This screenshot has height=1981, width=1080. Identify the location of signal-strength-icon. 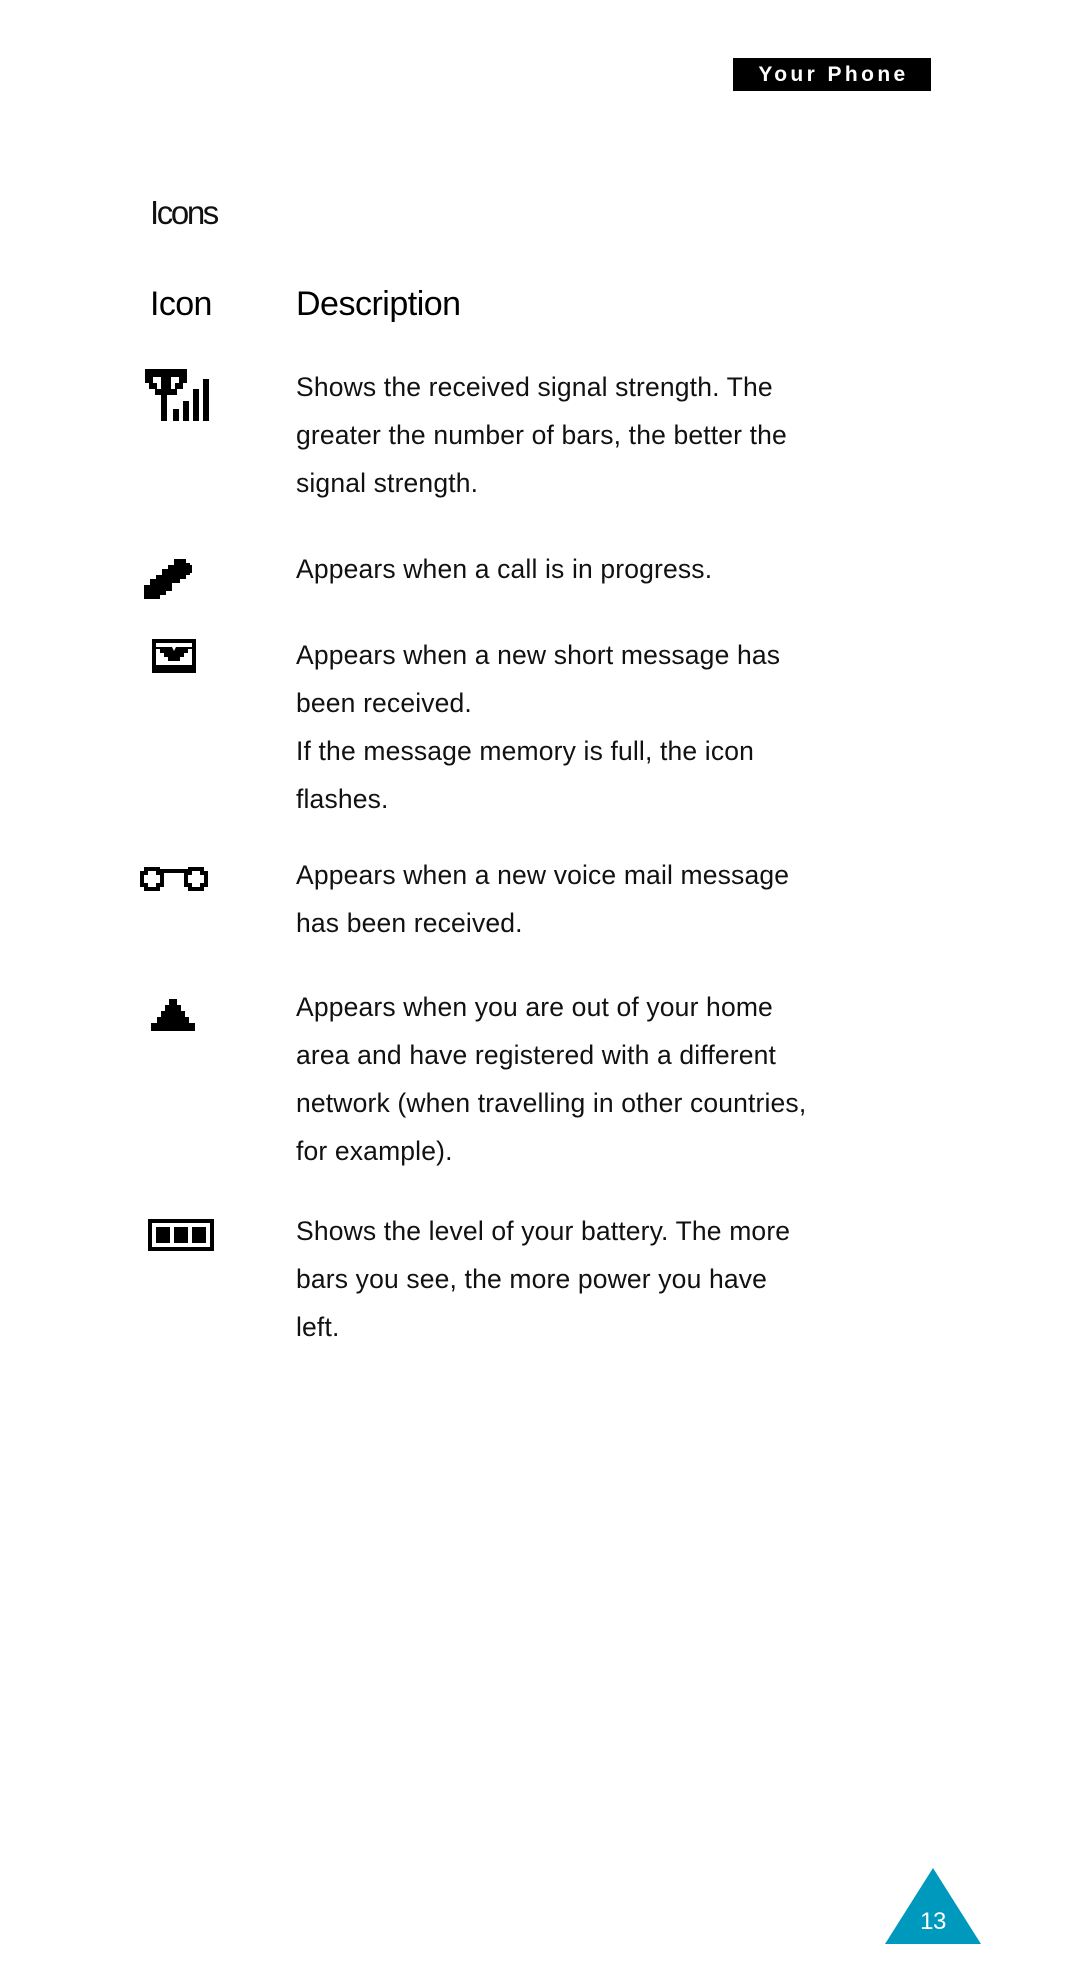
(177, 395).